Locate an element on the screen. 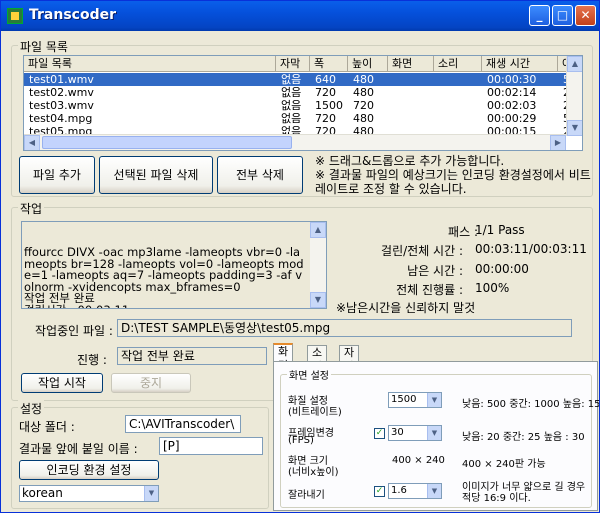  pass-value: 1/1 Pass is located at coordinates (500, 230).